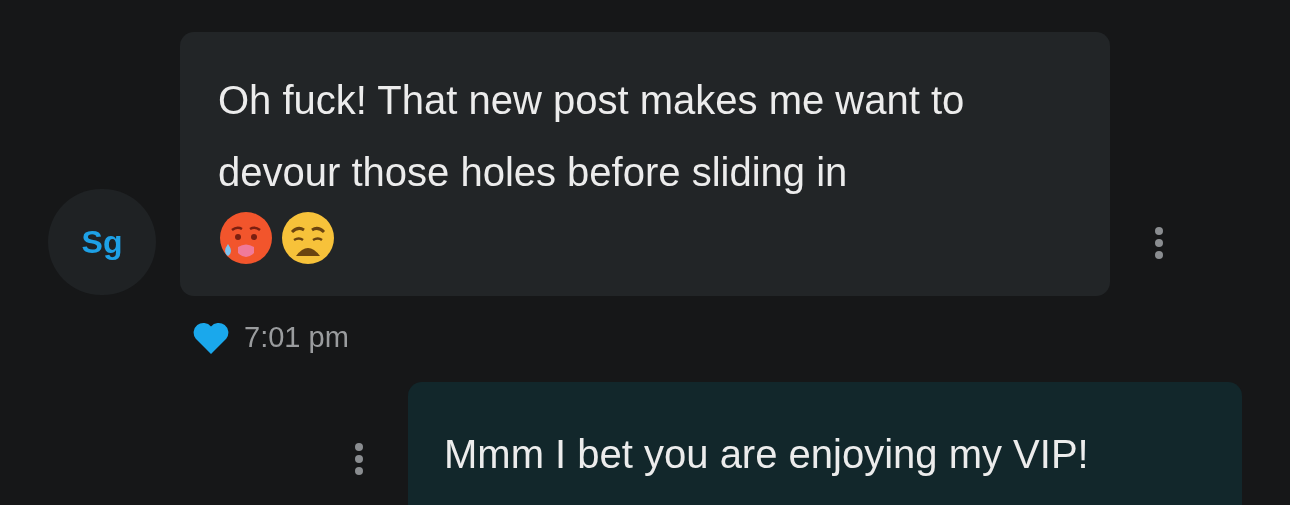  Describe the element at coordinates (296, 337) in the screenshot. I see `message-time: 7:01 pm` at that location.